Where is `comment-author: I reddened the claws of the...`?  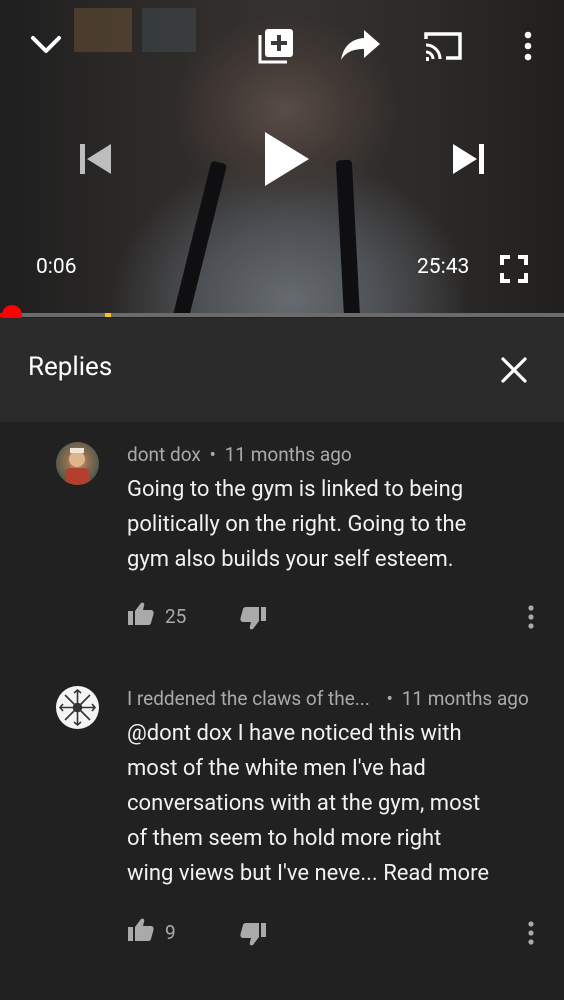
comment-author: I reddened the claws of the... is located at coordinates (248, 698).